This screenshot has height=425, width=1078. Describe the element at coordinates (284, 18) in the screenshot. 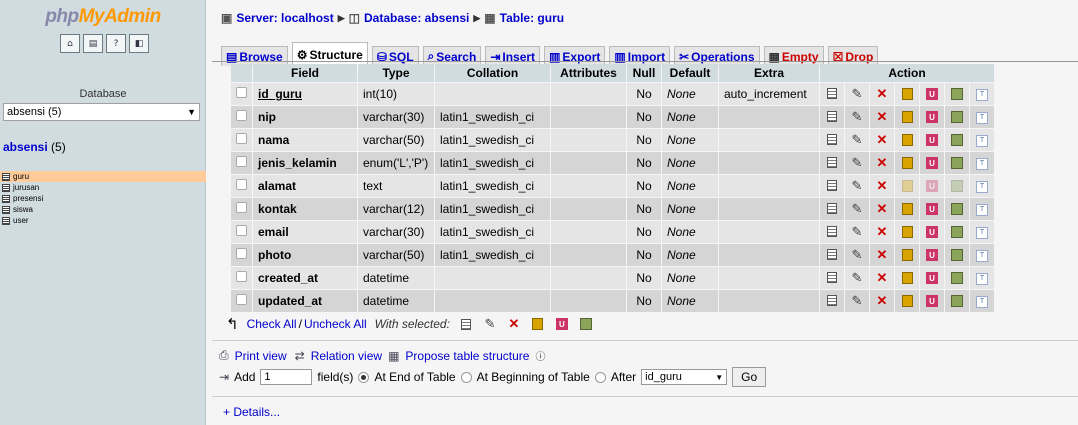

I see `breadcrumb-server: Server: localhost` at that location.